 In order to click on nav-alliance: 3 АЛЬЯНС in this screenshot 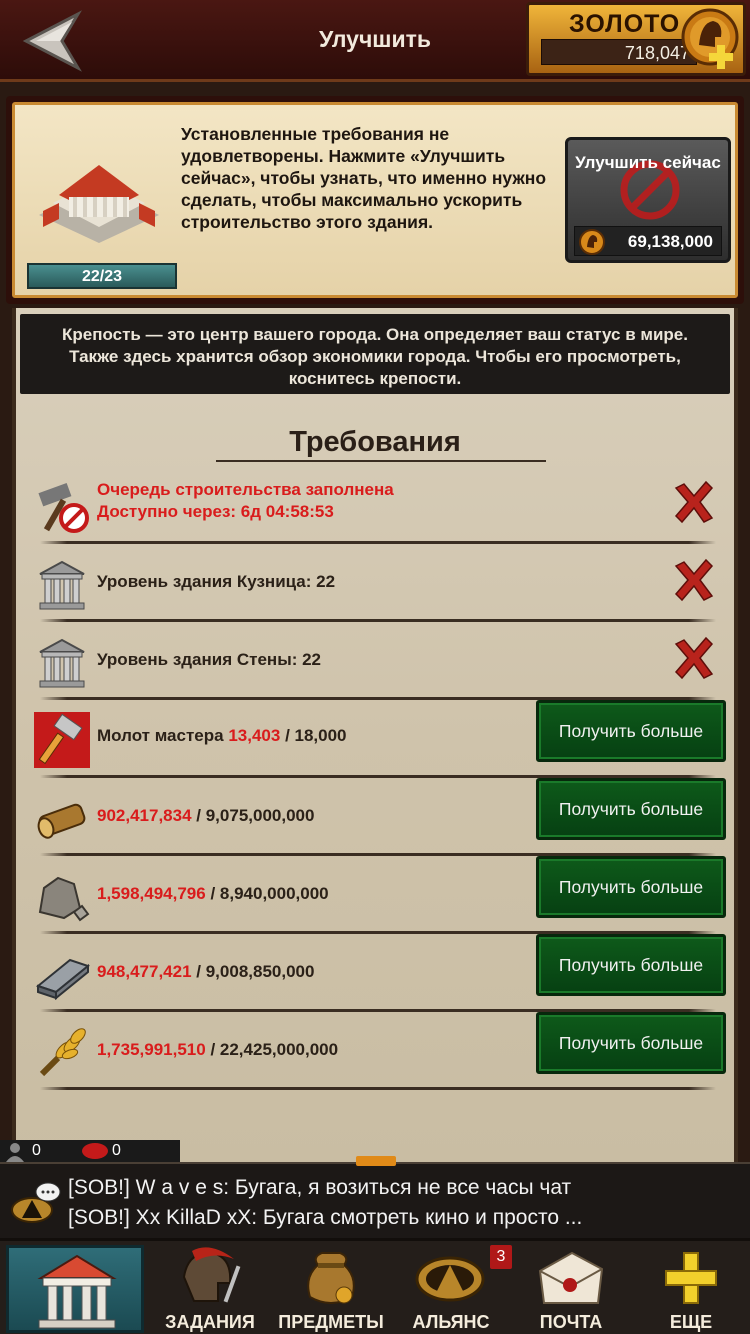, I will do `click(452, 1287)`.